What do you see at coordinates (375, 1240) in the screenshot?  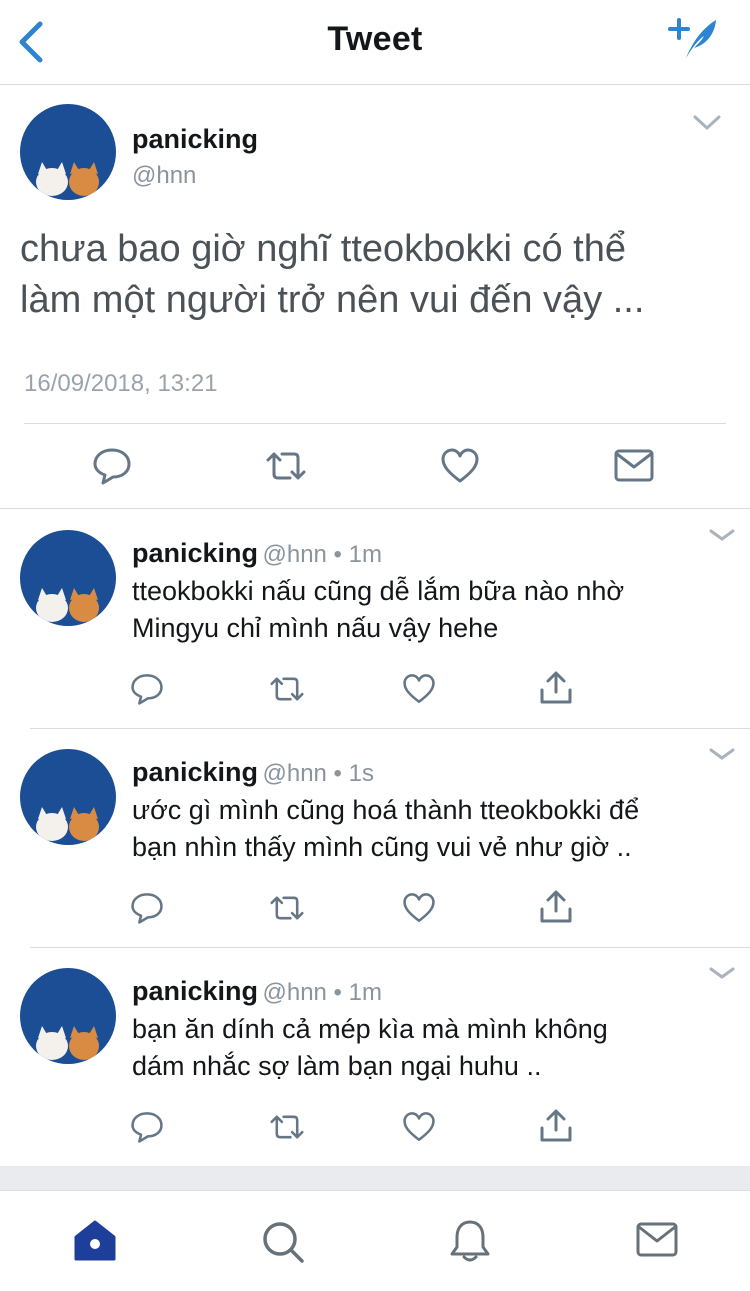 I see `bottom-tab-bar` at bounding box center [375, 1240].